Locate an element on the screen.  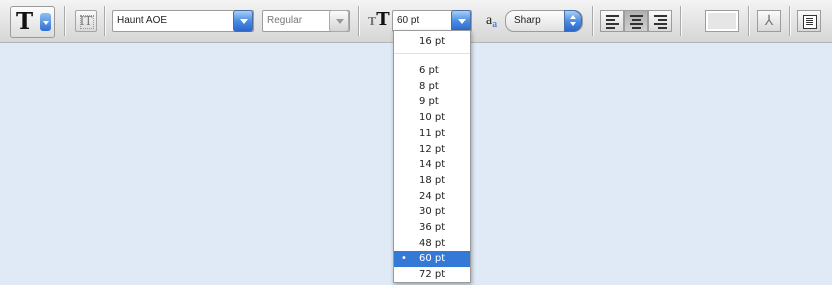
font-family-select: Haunt AOE is located at coordinates (183, 21).